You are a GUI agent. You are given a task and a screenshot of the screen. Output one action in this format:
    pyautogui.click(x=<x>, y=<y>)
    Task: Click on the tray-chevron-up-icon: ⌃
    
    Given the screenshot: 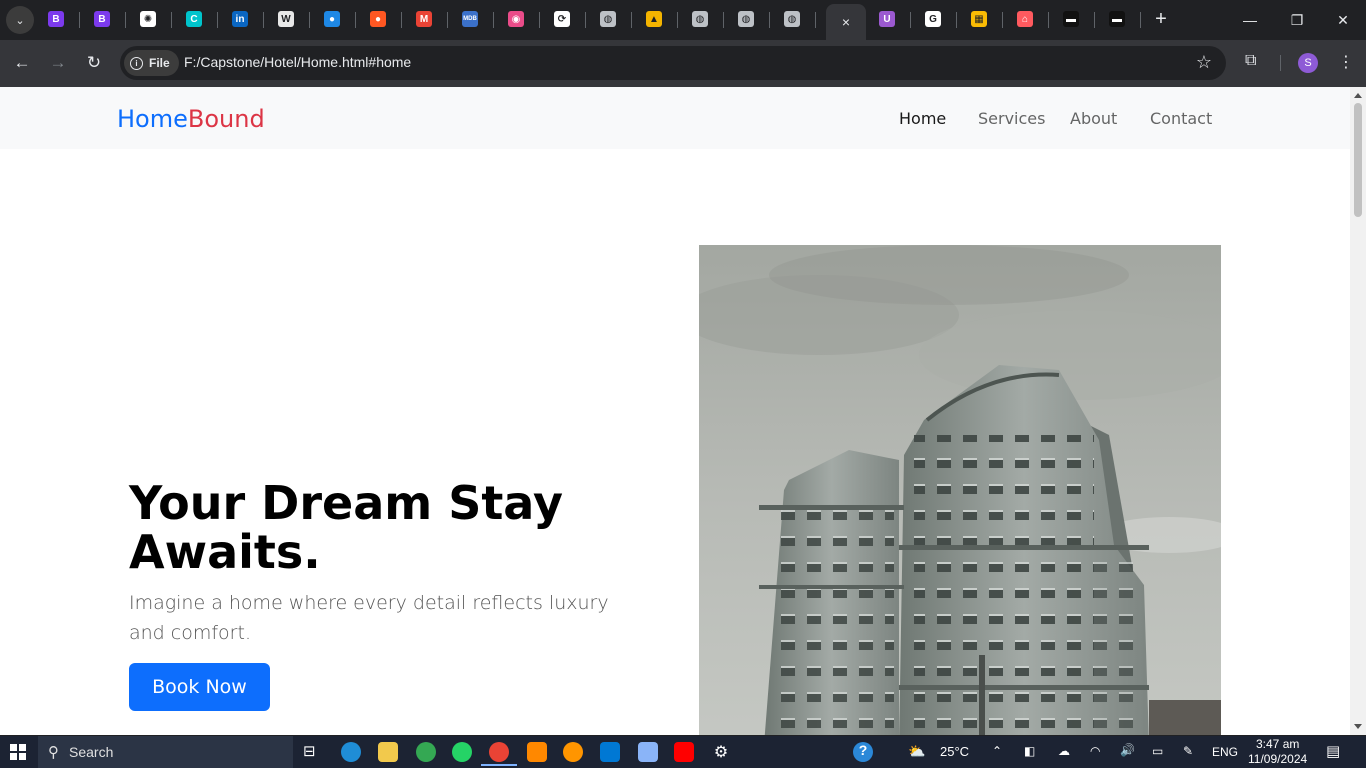 What is the action you would take?
    pyautogui.click(x=997, y=751)
    